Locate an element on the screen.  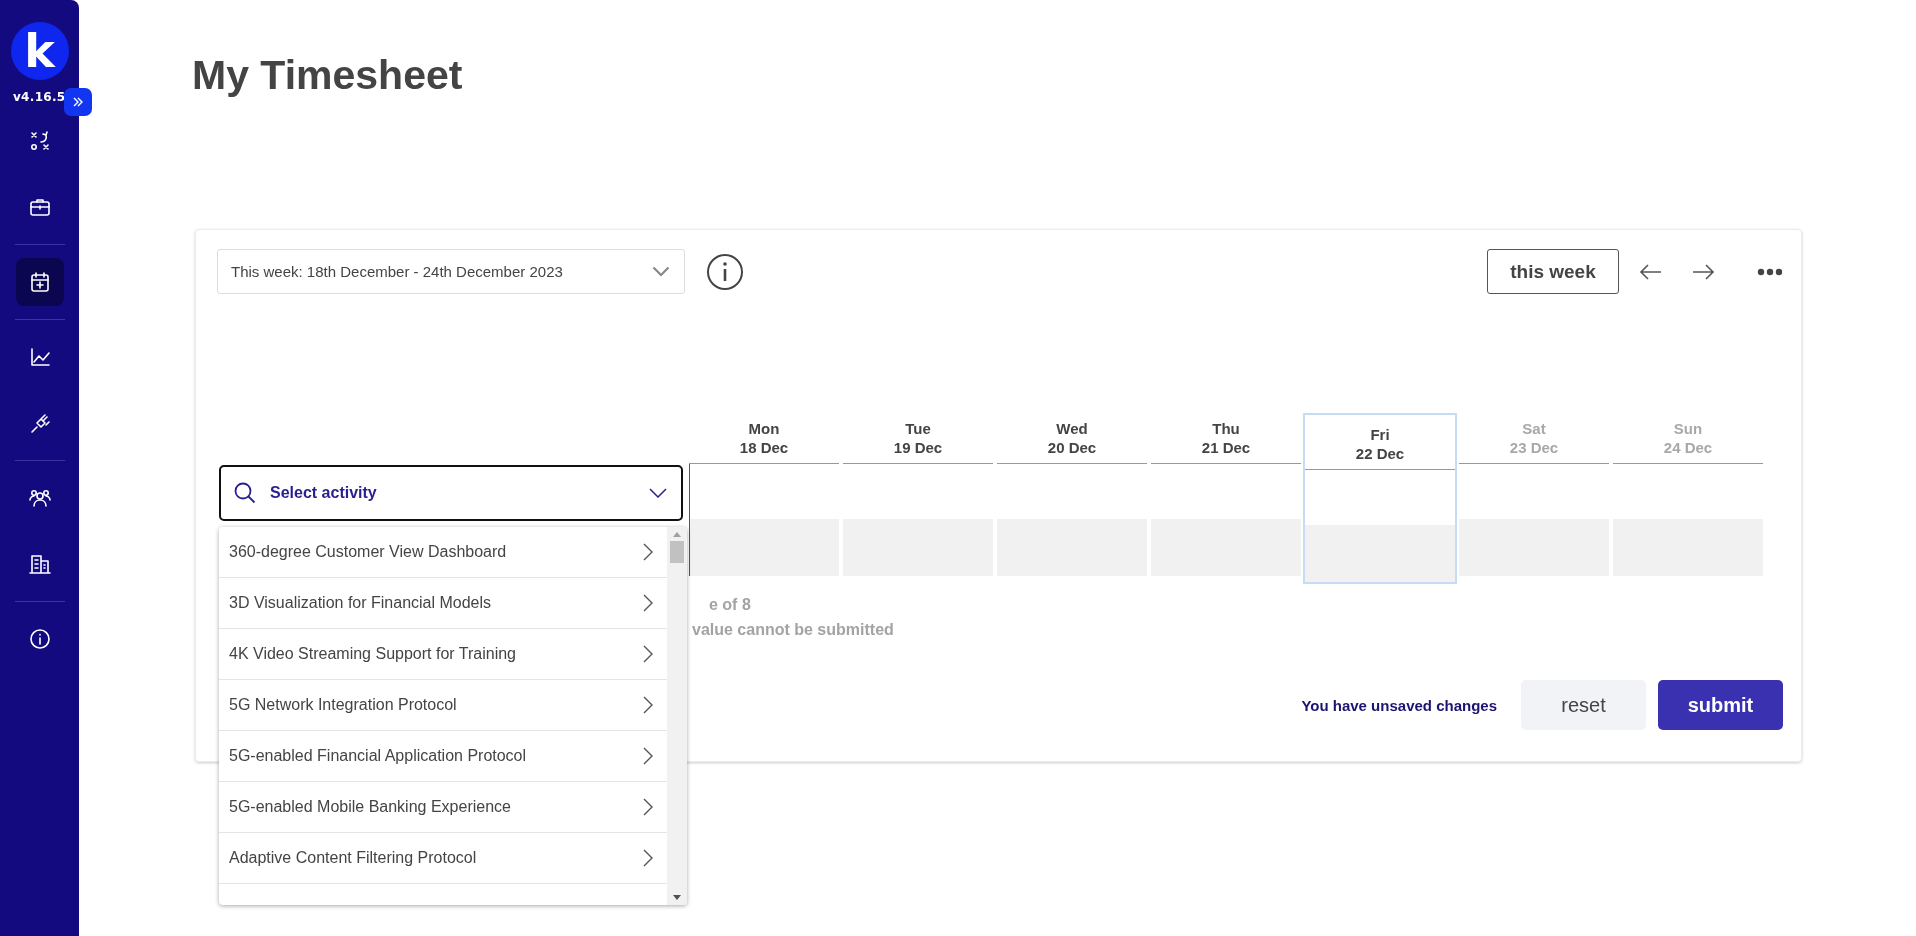
calendar-plus-icon is located at coordinates (39, 282).